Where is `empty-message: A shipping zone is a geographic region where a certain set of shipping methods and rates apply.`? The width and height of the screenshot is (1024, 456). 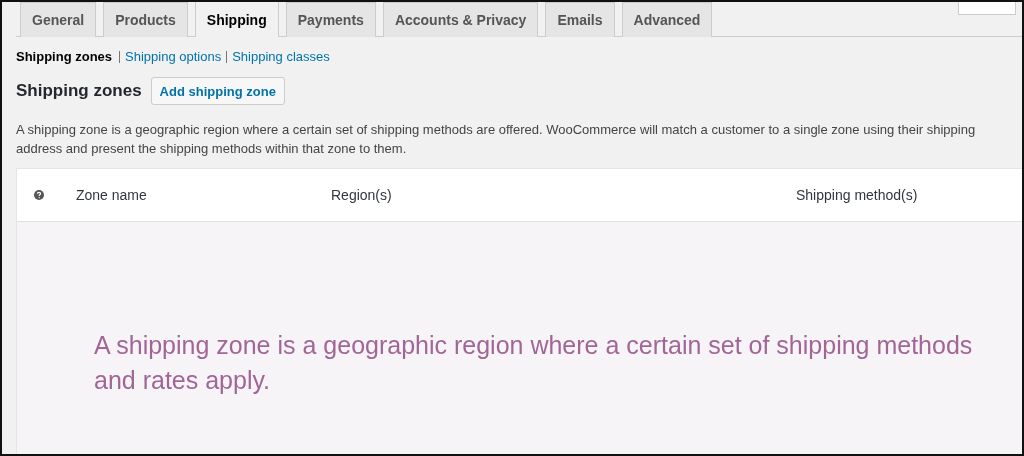
empty-message: A shipping zone is a geographic region where a certain set of shipping methods and rates apply. is located at coordinates (534, 363).